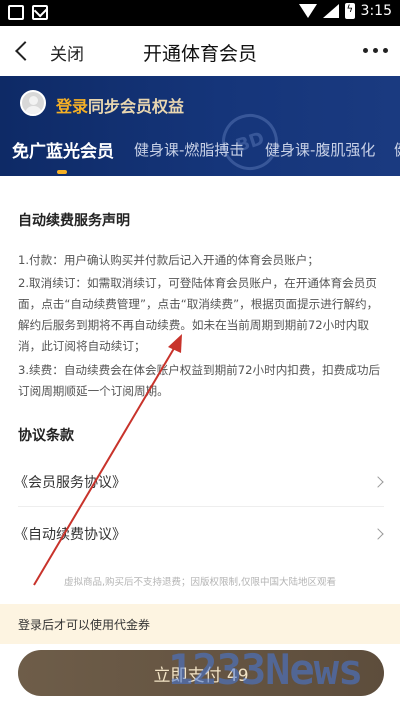 The image size is (400, 711). What do you see at coordinates (307, 11) in the screenshot?
I see `wifi-icon` at bounding box center [307, 11].